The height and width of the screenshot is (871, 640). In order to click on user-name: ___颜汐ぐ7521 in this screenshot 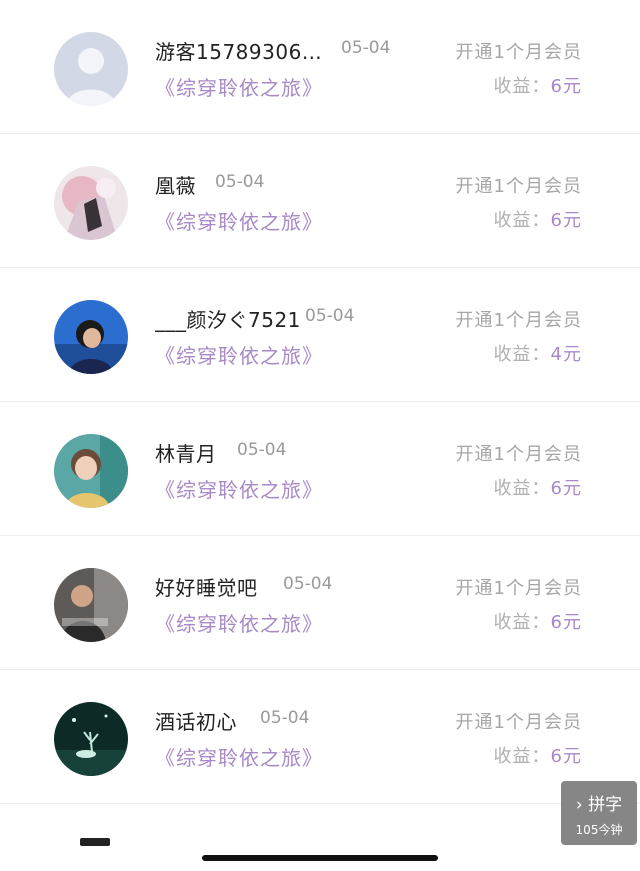, I will do `click(228, 320)`.